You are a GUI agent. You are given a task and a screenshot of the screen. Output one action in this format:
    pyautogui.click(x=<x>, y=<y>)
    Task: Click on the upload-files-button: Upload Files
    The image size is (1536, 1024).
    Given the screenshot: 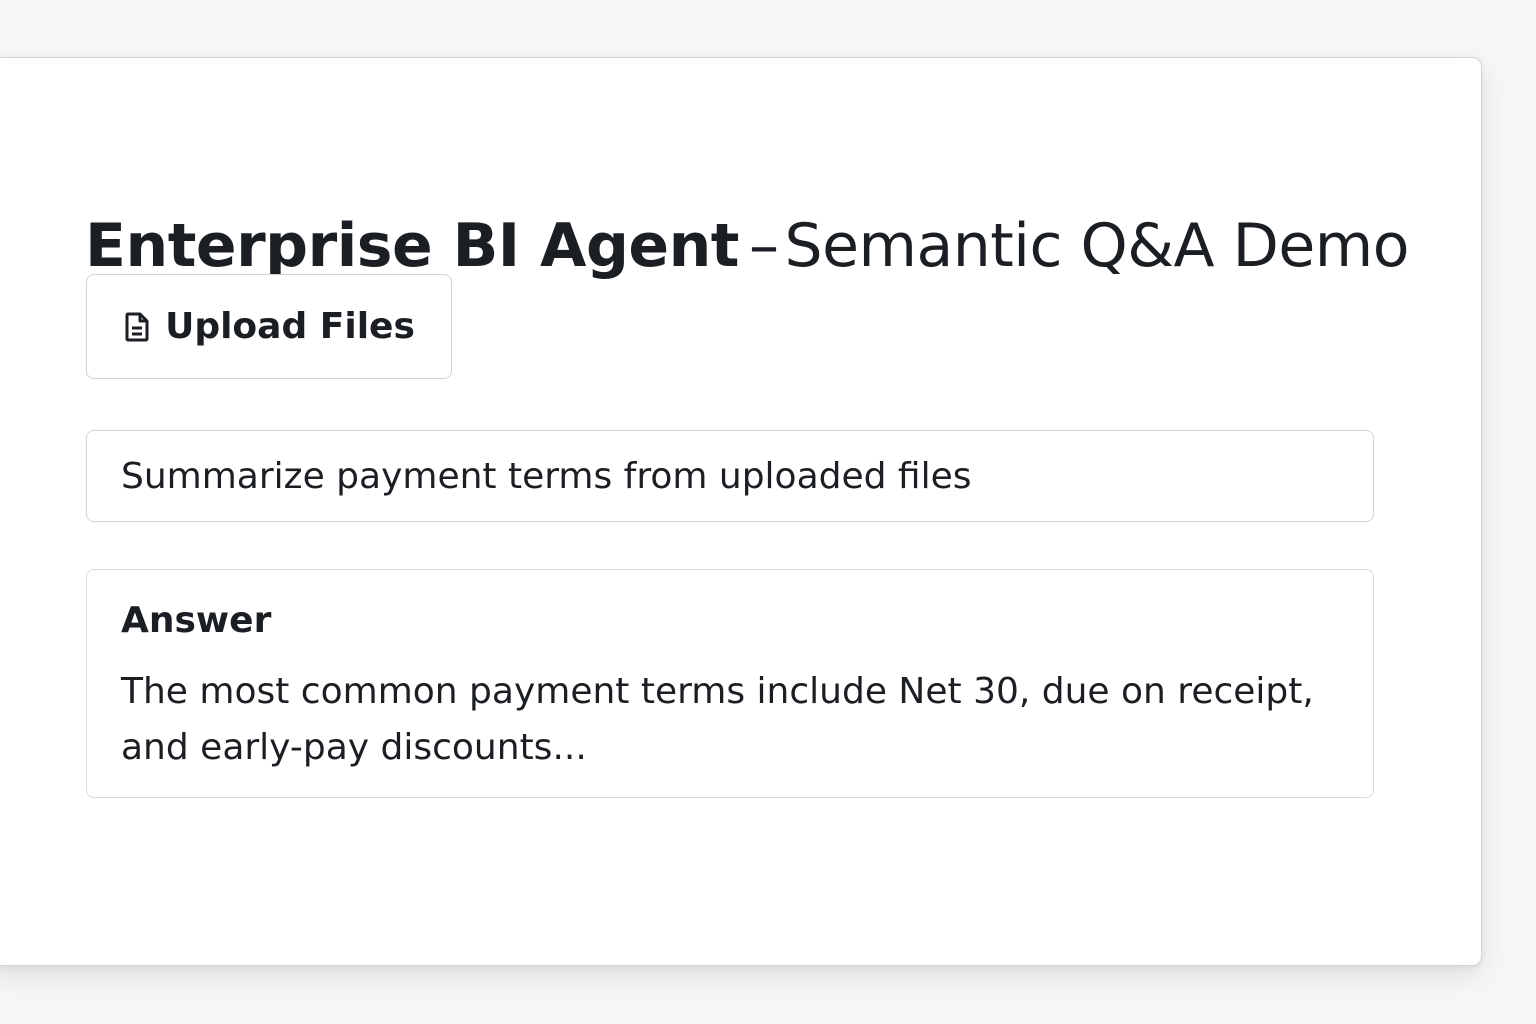 What is the action you would take?
    pyautogui.click(x=269, y=326)
    